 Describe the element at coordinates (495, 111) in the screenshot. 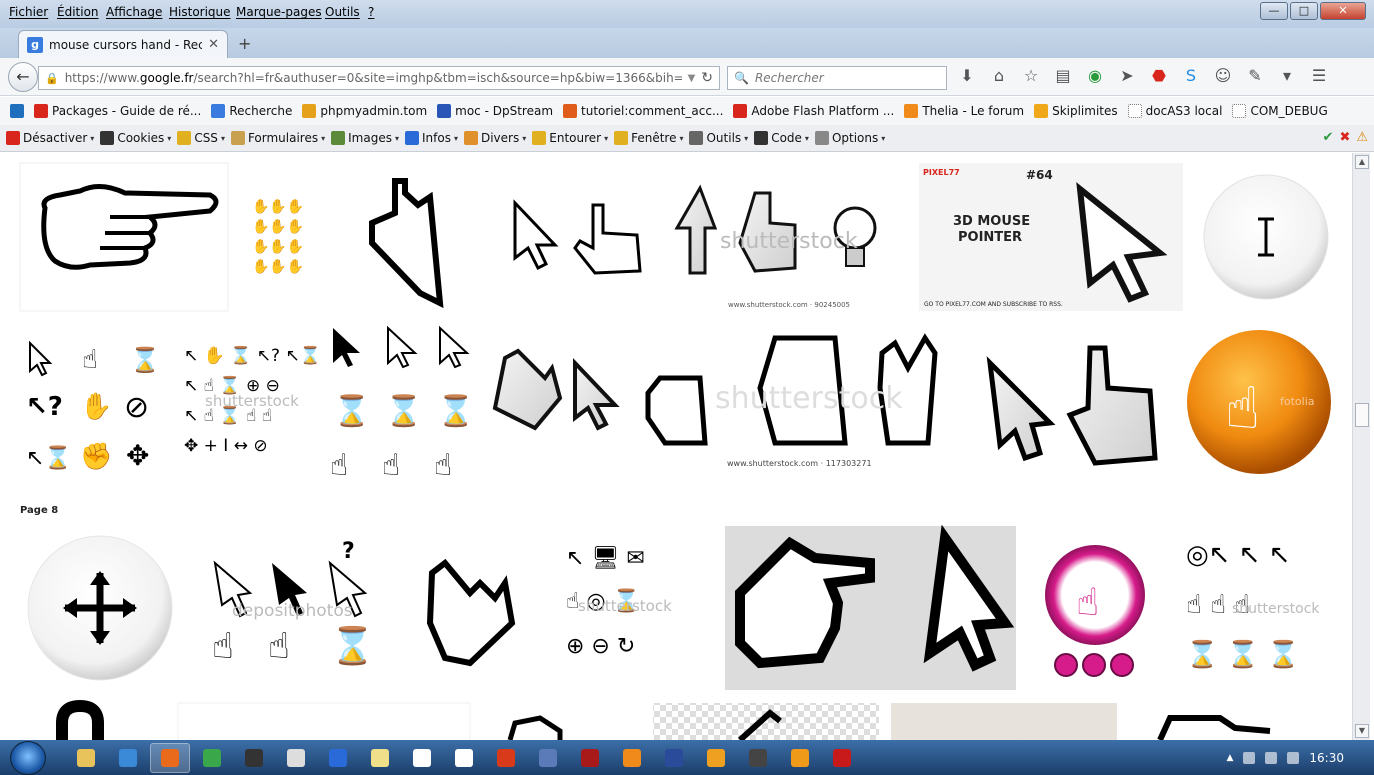

I see `bookmark-item: moc - DpStream` at that location.